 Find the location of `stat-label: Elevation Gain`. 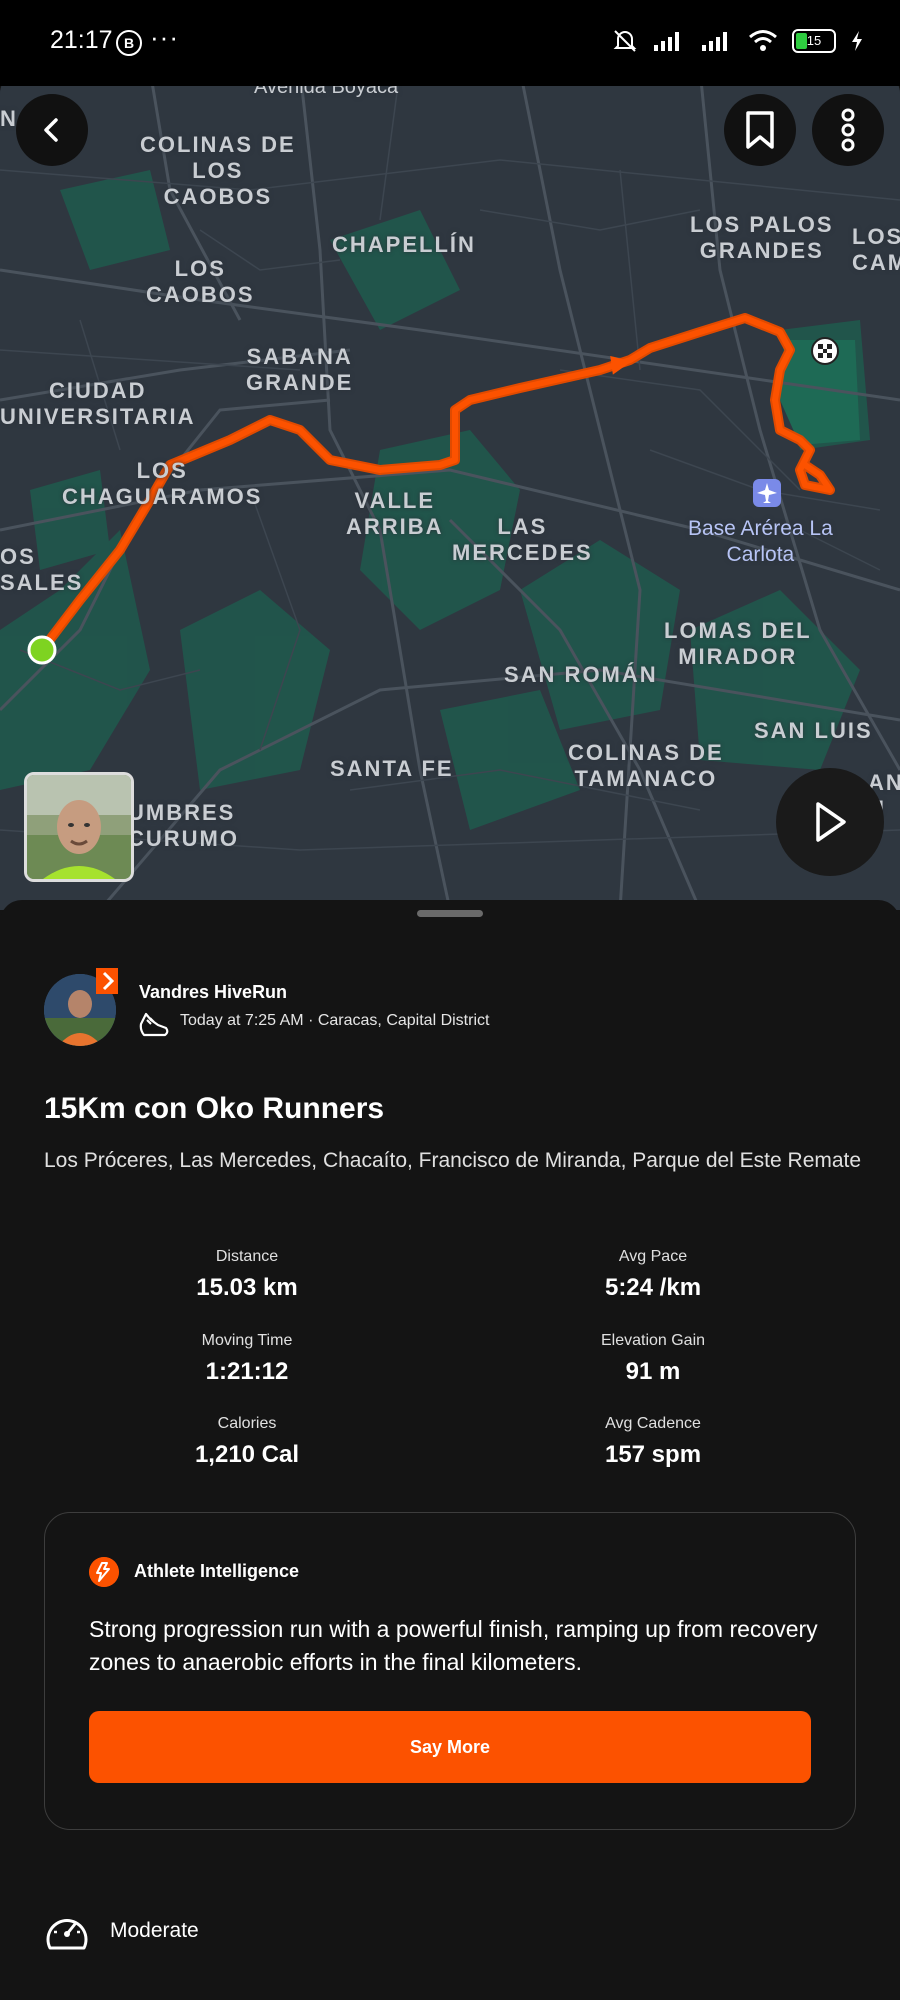

stat-label: Elevation Gain is located at coordinates (653, 1340).